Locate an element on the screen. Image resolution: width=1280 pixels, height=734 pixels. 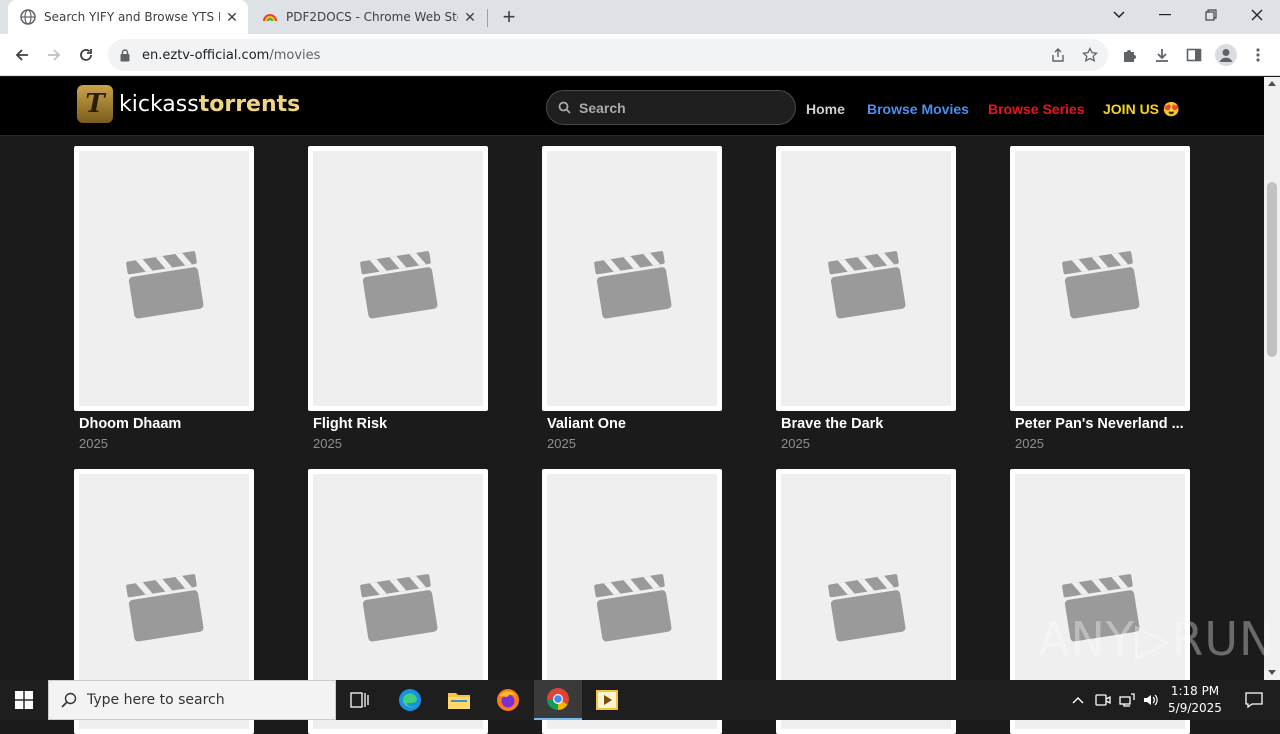
tab-search-chevron-icon is located at coordinates (1119, 15).